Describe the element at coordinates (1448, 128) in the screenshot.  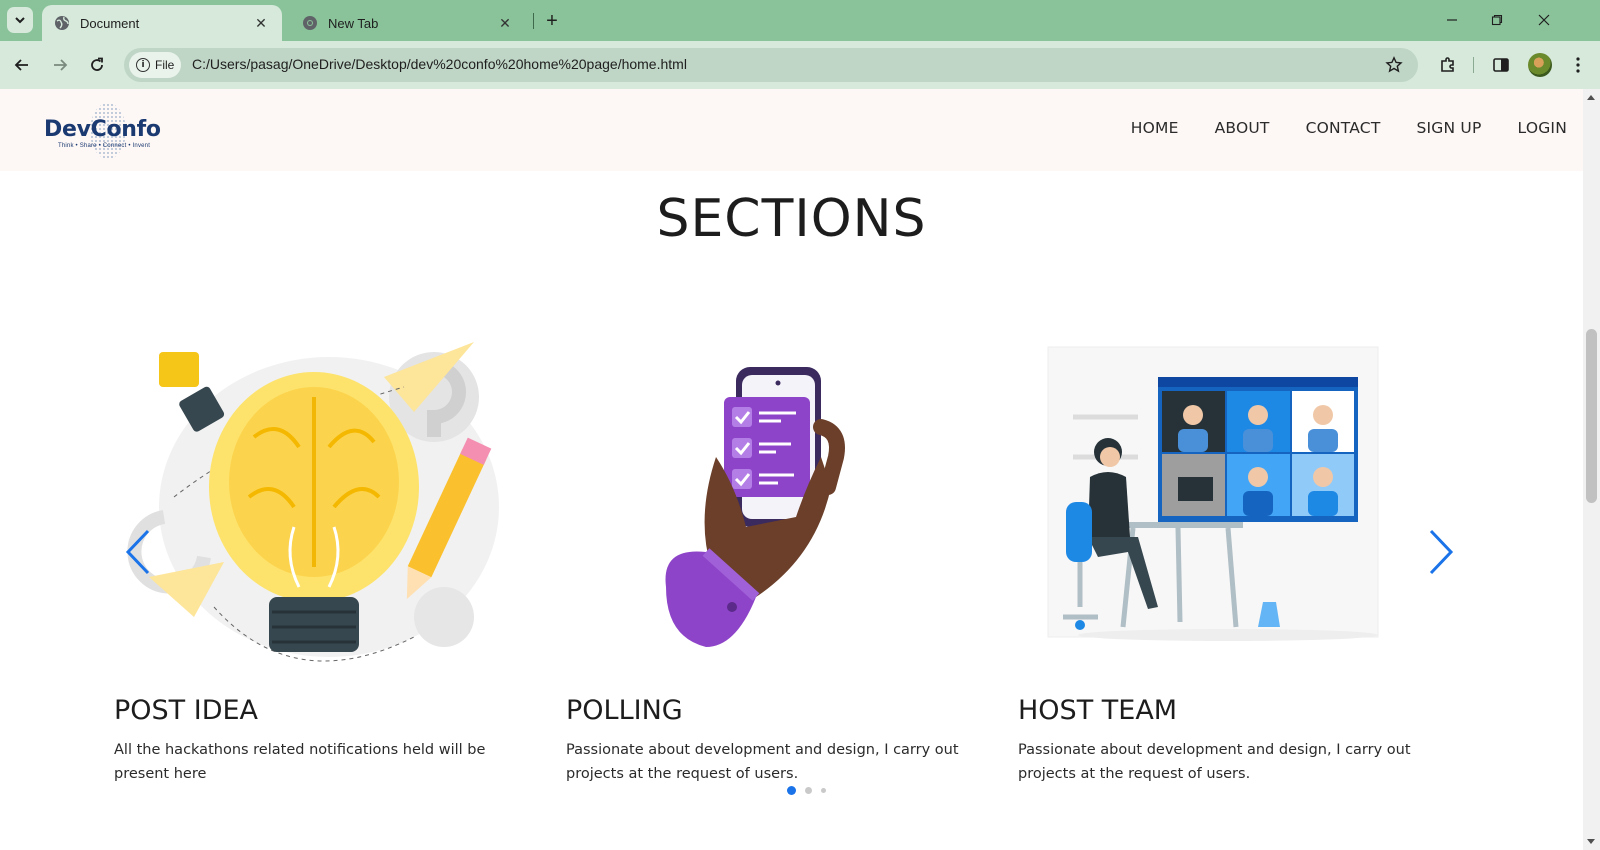
I see `nav-sign-up: SIGN UP` at that location.